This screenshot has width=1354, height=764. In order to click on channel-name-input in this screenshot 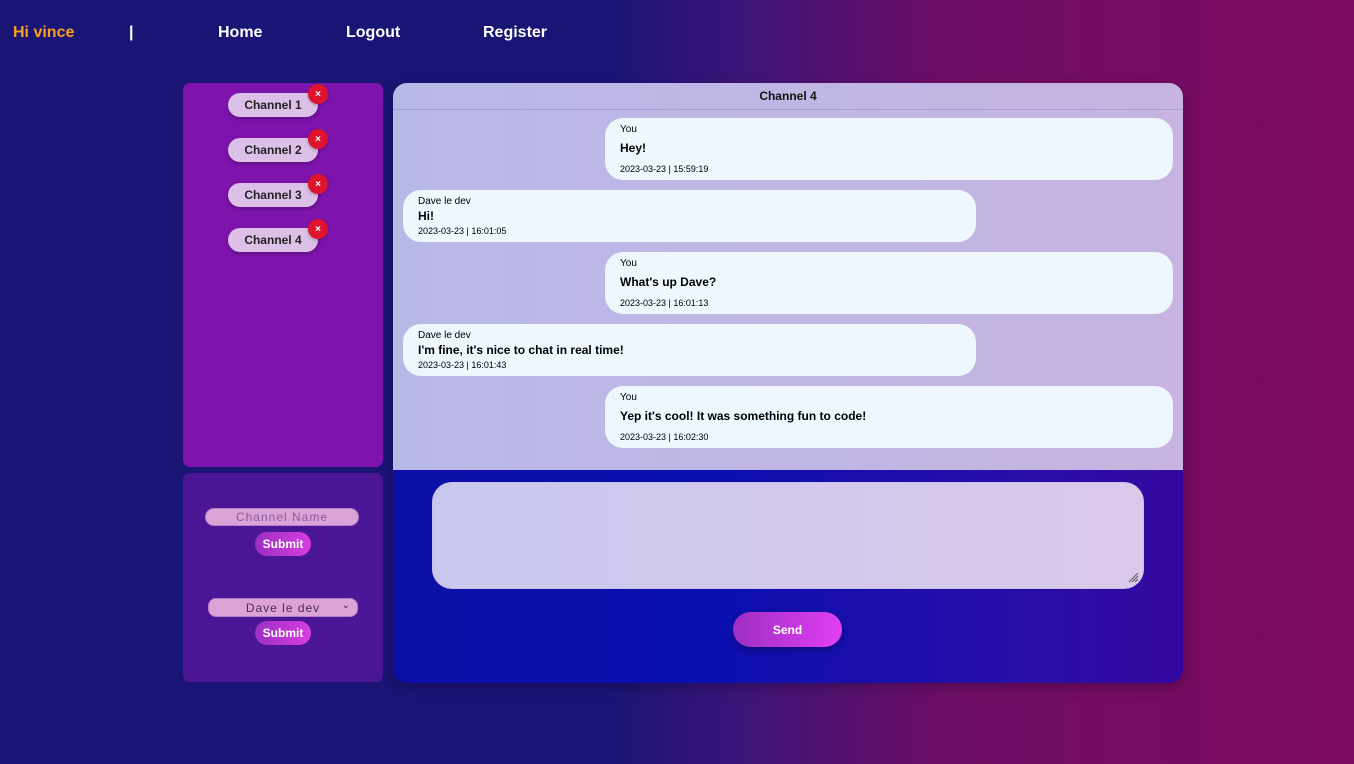, I will do `click(282, 517)`.